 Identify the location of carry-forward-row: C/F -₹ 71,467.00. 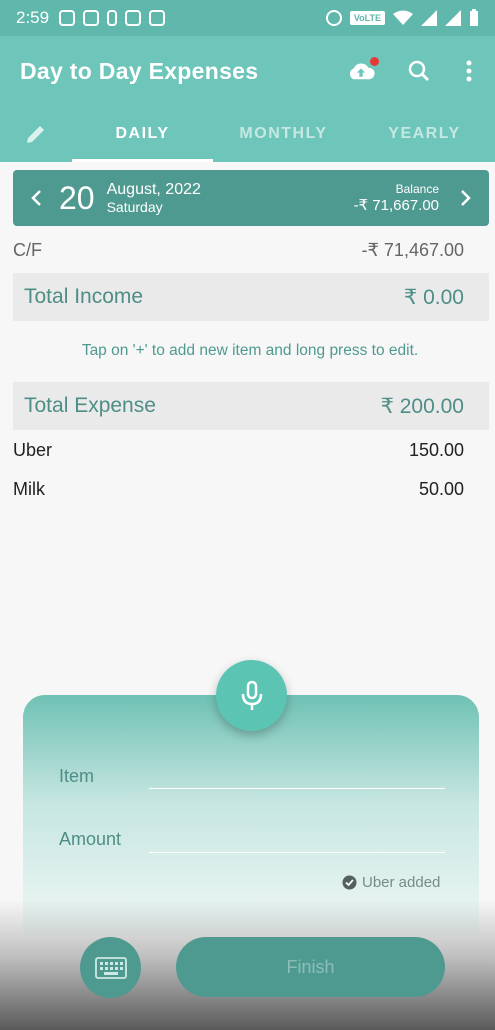
(238, 250).